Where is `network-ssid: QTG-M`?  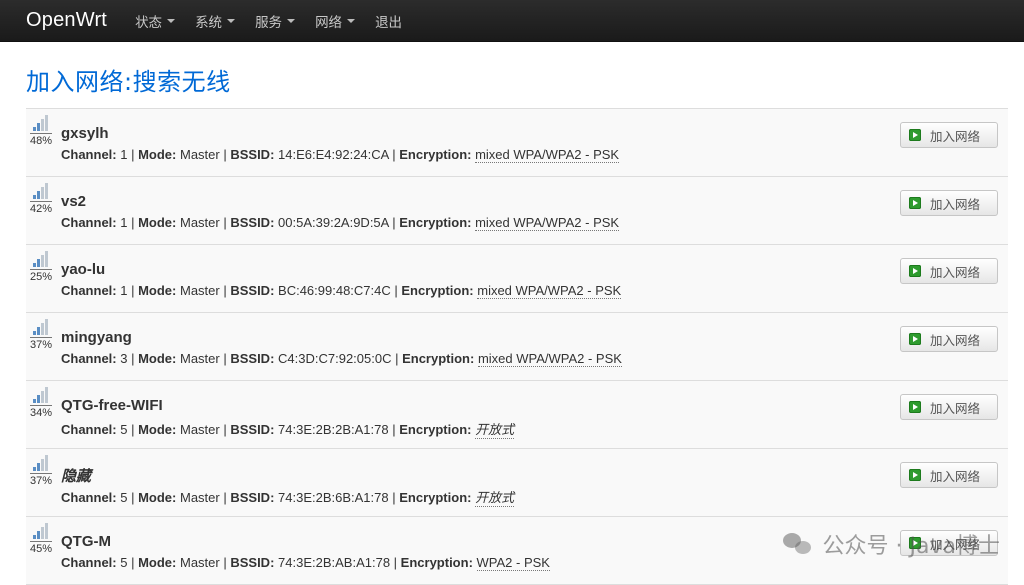
network-ssid: QTG-M is located at coordinates (86, 541).